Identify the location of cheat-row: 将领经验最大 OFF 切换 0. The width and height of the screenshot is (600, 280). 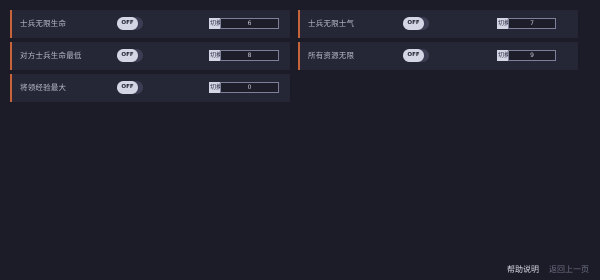
(150, 88).